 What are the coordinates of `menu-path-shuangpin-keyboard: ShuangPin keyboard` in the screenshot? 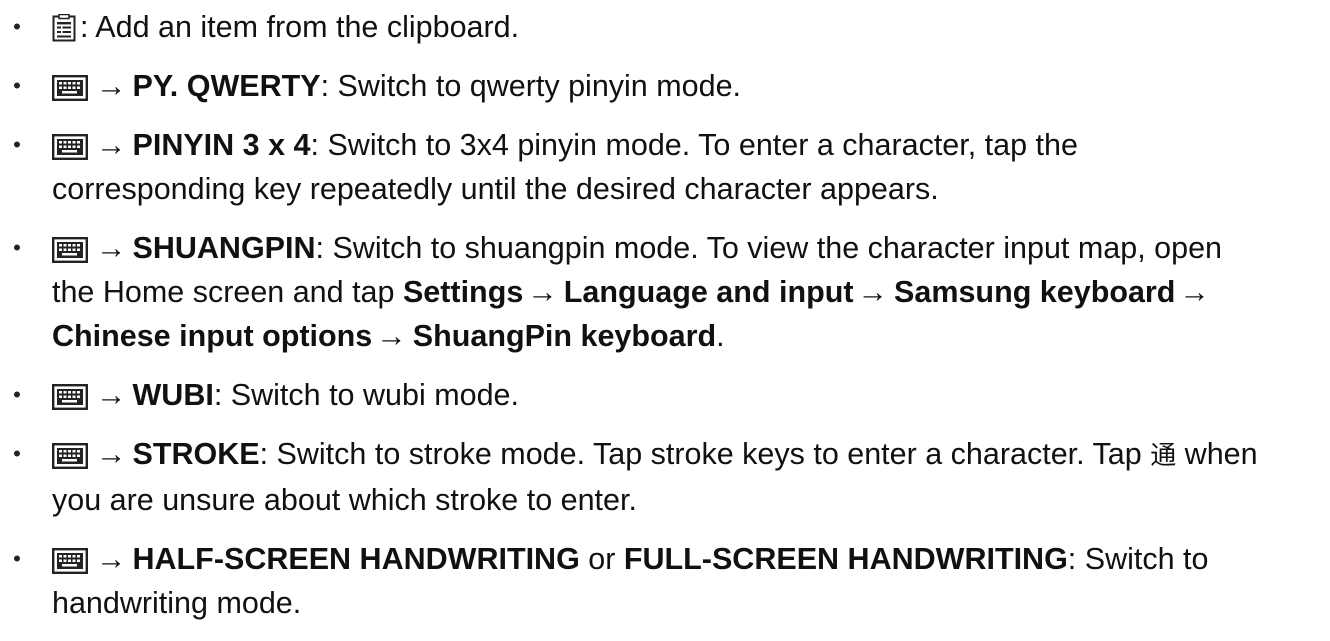 It's located at (564, 336).